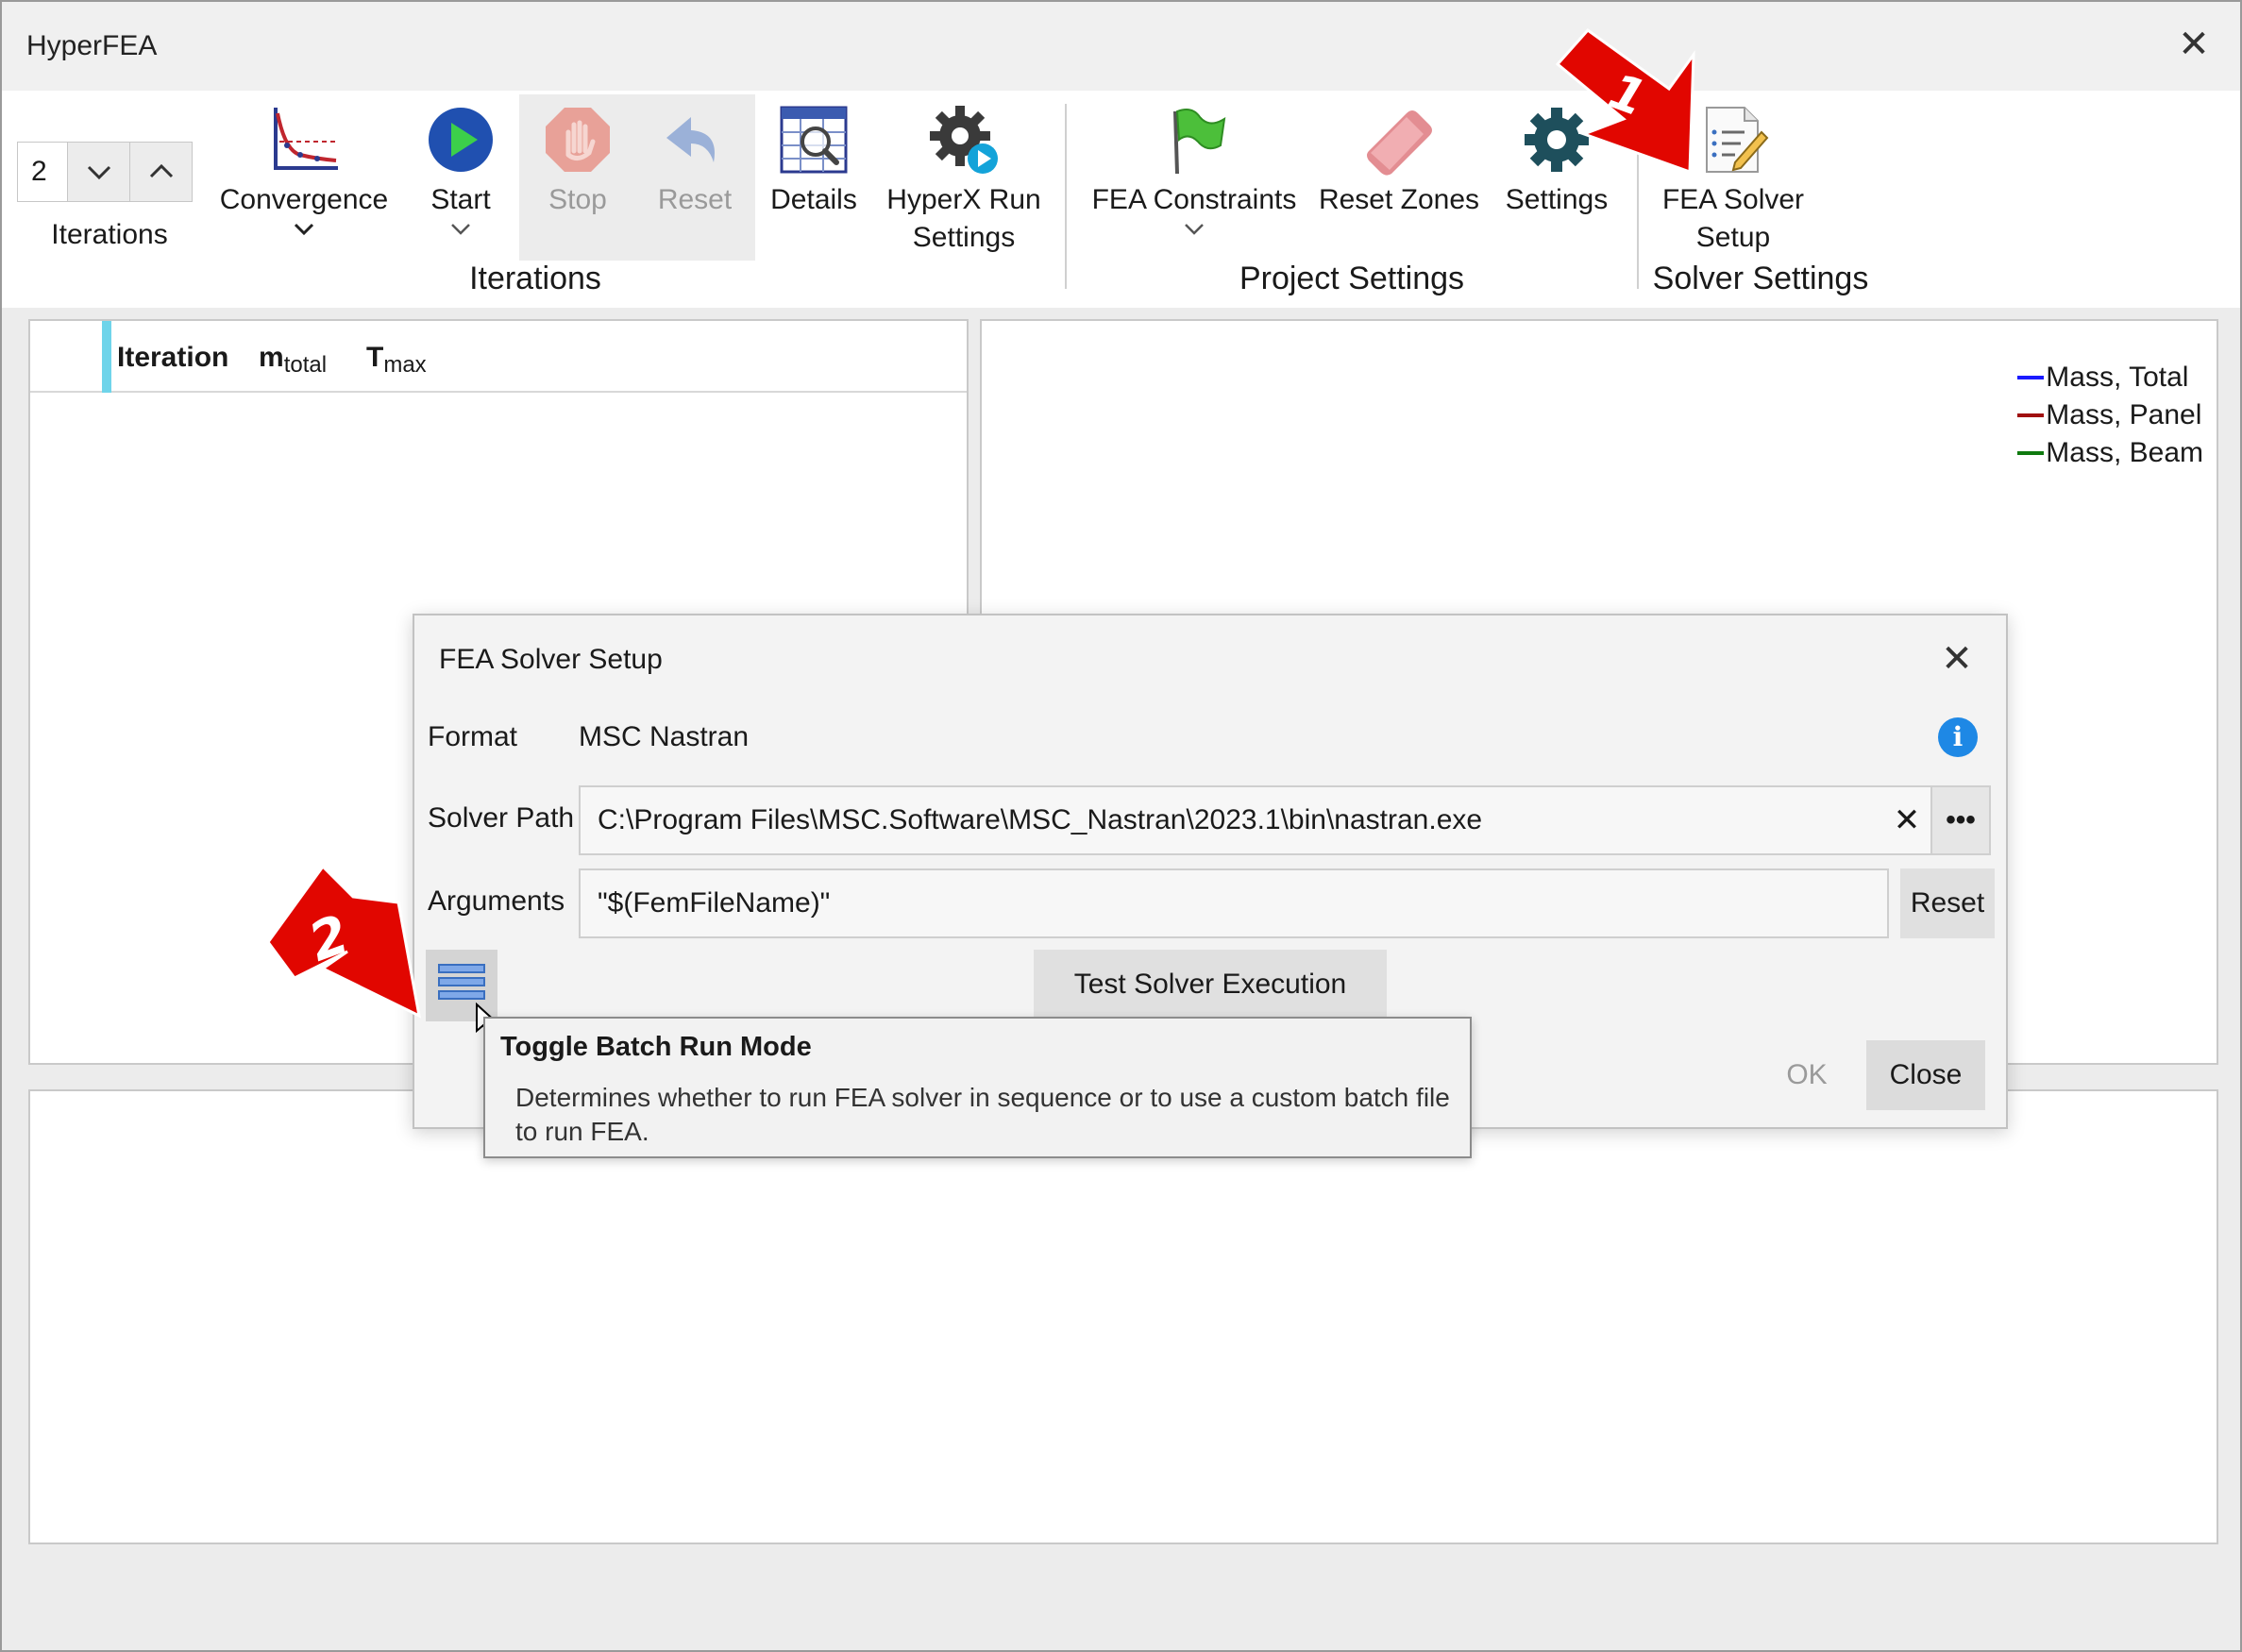 The width and height of the screenshot is (2242, 1652). I want to click on legend-item: Mass, Total, so click(2110, 377).